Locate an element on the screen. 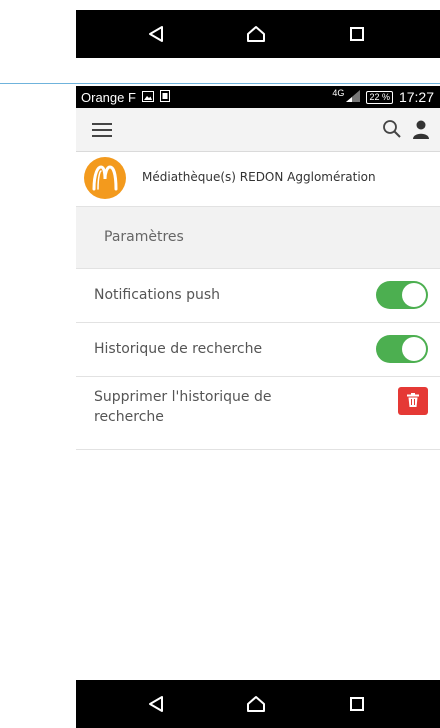  user-icon is located at coordinates (421, 131).